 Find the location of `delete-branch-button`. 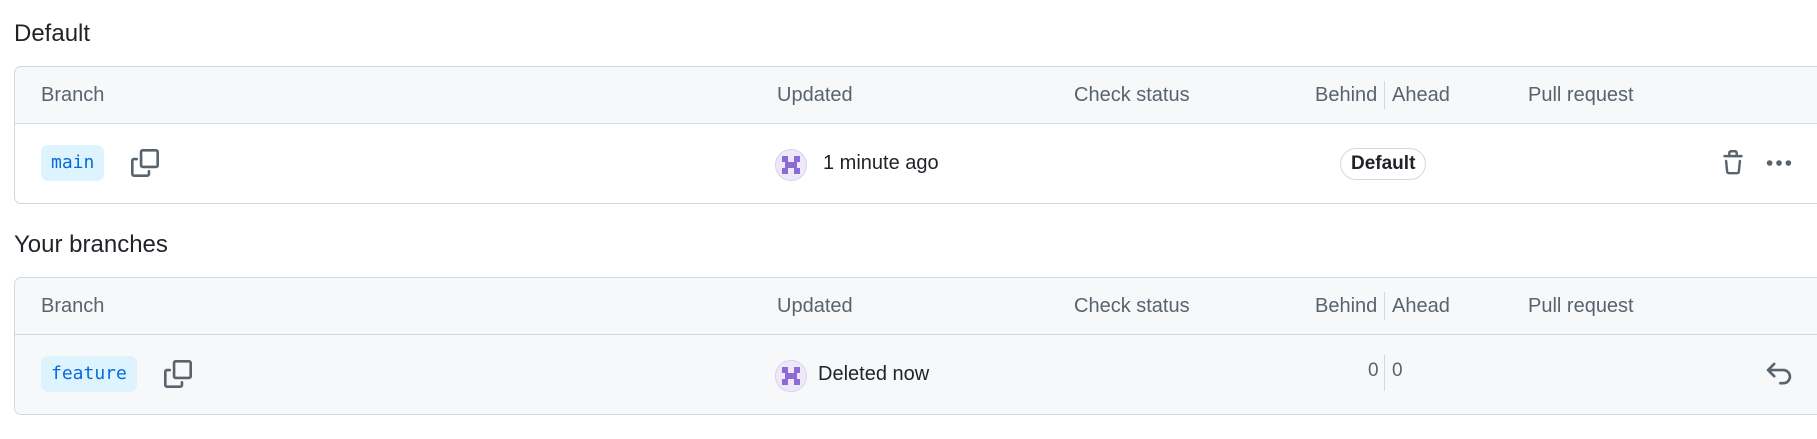

delete-branch-button is located at coordinates (1733, 163).